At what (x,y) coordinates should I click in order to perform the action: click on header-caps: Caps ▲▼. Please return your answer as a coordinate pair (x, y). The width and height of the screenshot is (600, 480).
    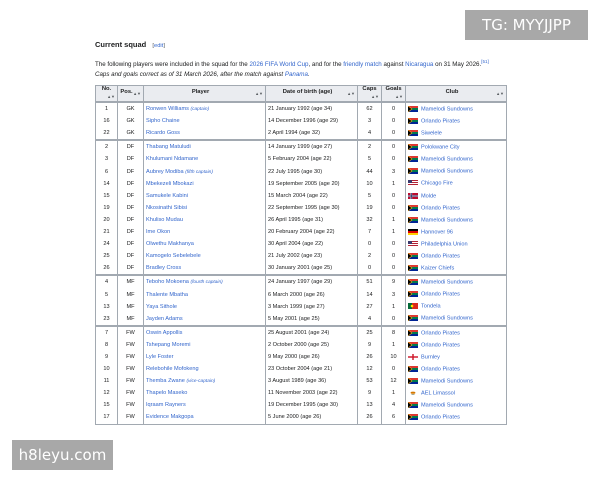
    Looking at the image, I should click on (369, 94).